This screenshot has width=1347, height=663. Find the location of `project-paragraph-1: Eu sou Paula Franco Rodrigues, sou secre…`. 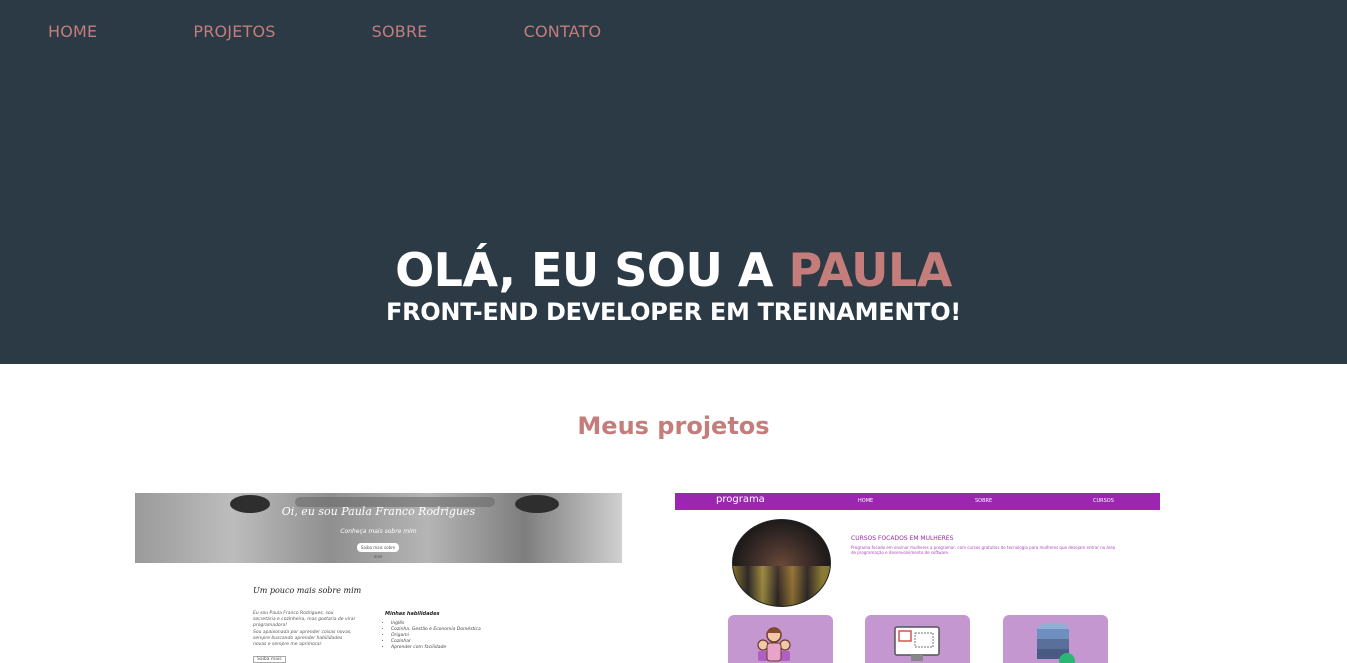

project-paragraph-1: Eu sou Paula Franco Rodrigues, sou secre… is located at coordinates (304, 619).